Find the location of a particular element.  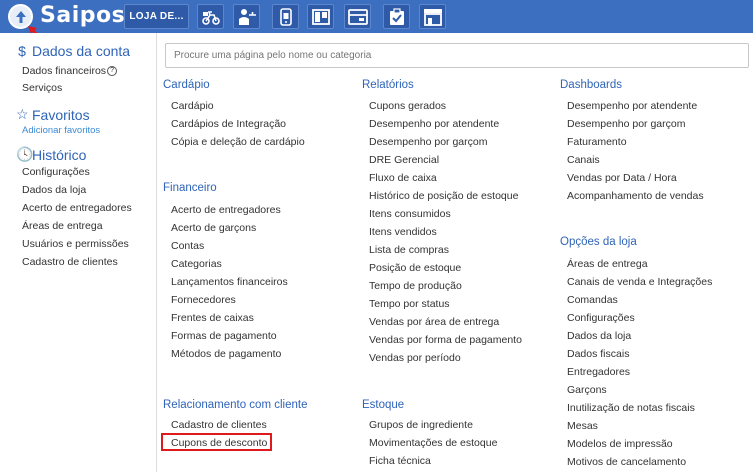

menu-link: Dados da loja is located at coordinates (599, 336).